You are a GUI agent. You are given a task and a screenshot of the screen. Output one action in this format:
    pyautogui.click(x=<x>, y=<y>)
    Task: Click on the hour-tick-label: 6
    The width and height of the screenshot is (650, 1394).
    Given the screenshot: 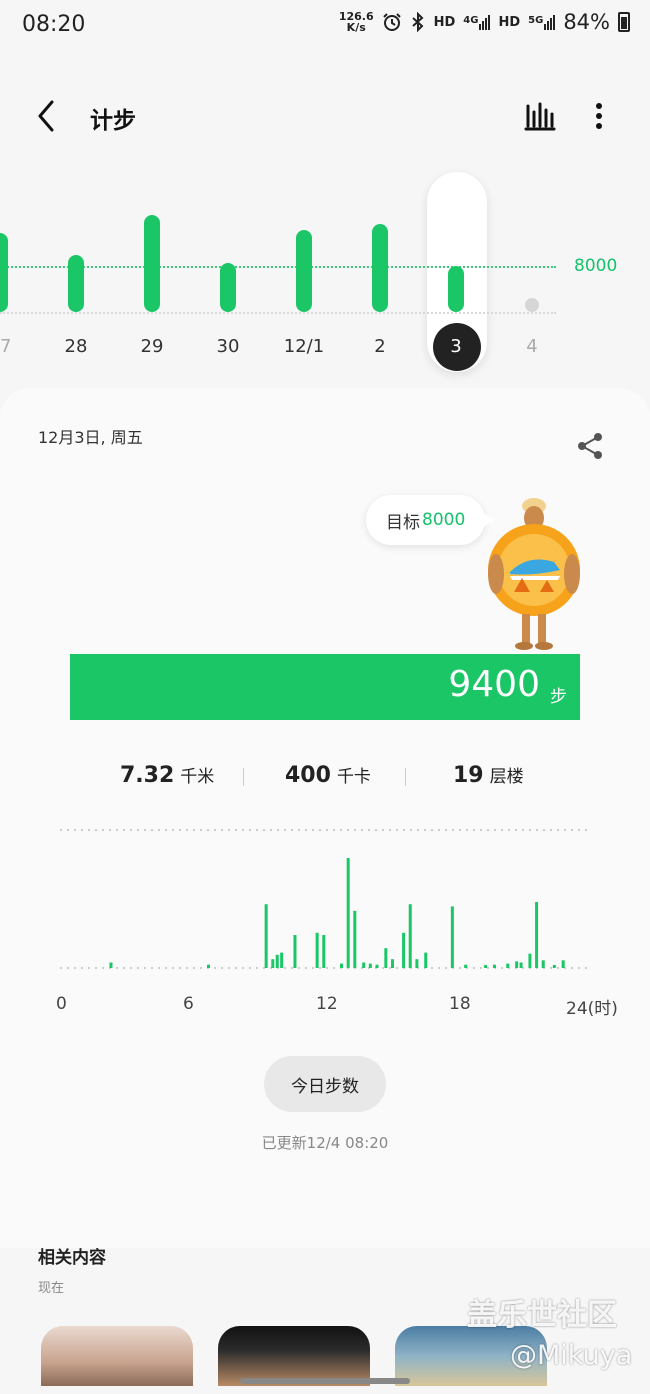 What is the action you would take?
    pyautogui.click(x=188, y=1004)
    